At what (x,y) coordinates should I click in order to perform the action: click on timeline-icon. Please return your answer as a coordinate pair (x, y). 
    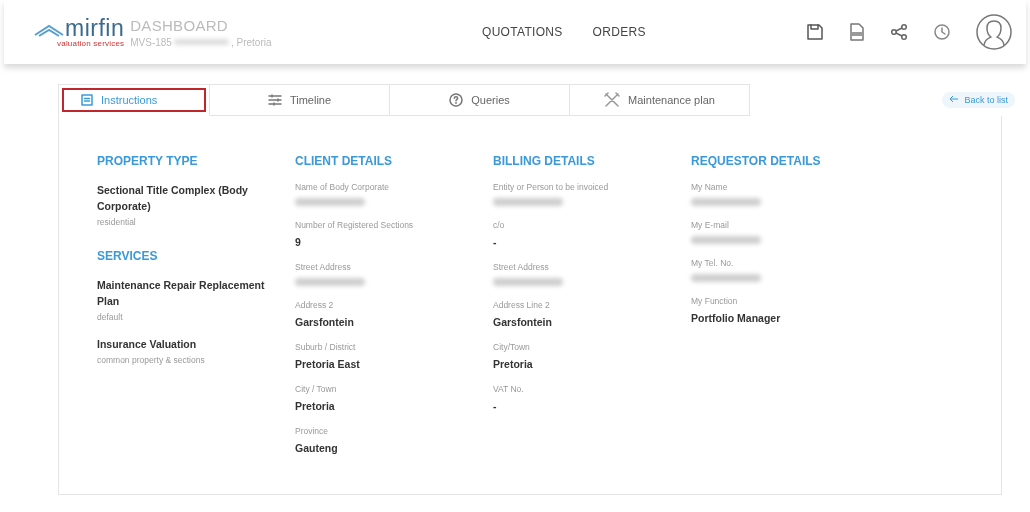
    Looking at the image, I should click on (274, 100).